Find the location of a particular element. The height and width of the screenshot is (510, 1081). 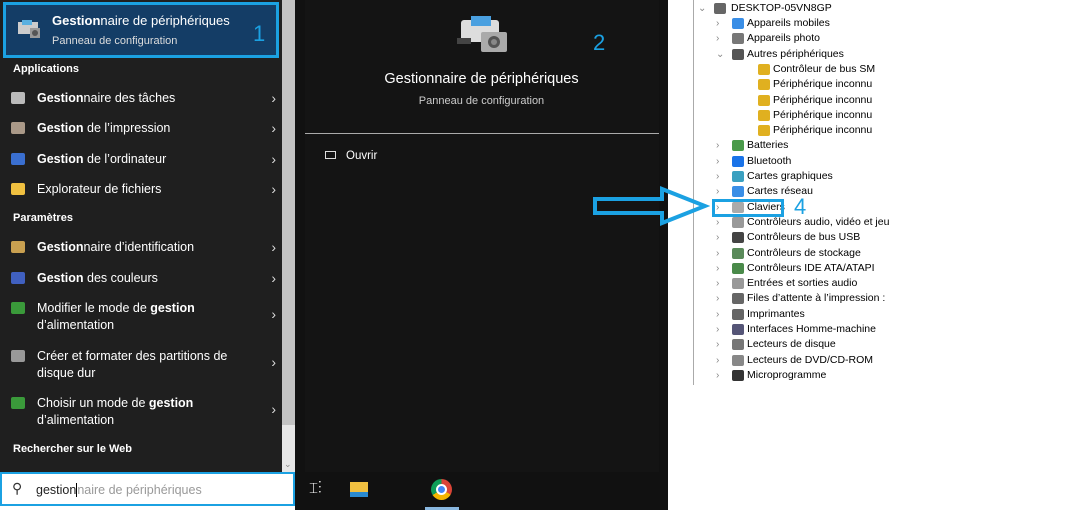

disk-management-icon is located at coordinates (18, 356).